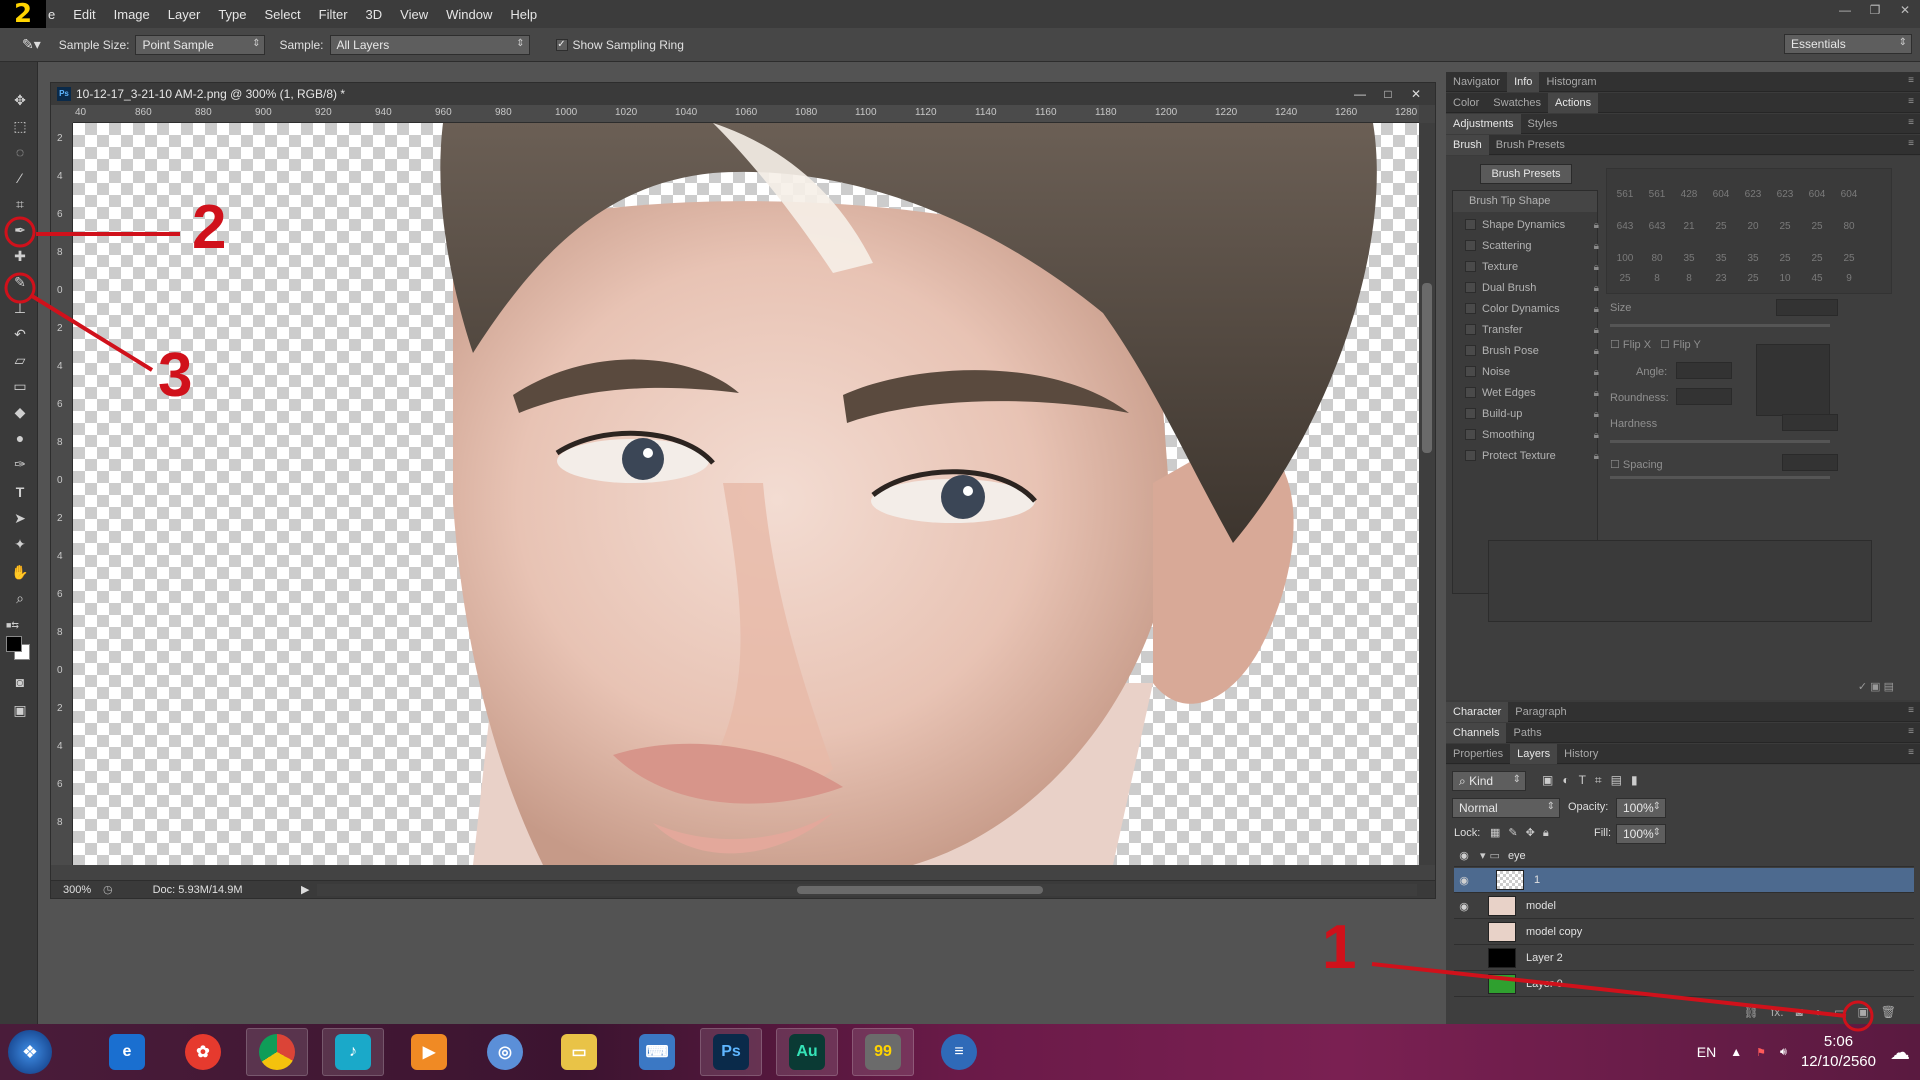 This screenshot has width=1920, height=1080. I want to click on dodge-tool-icon: ●, so click(20, 438).